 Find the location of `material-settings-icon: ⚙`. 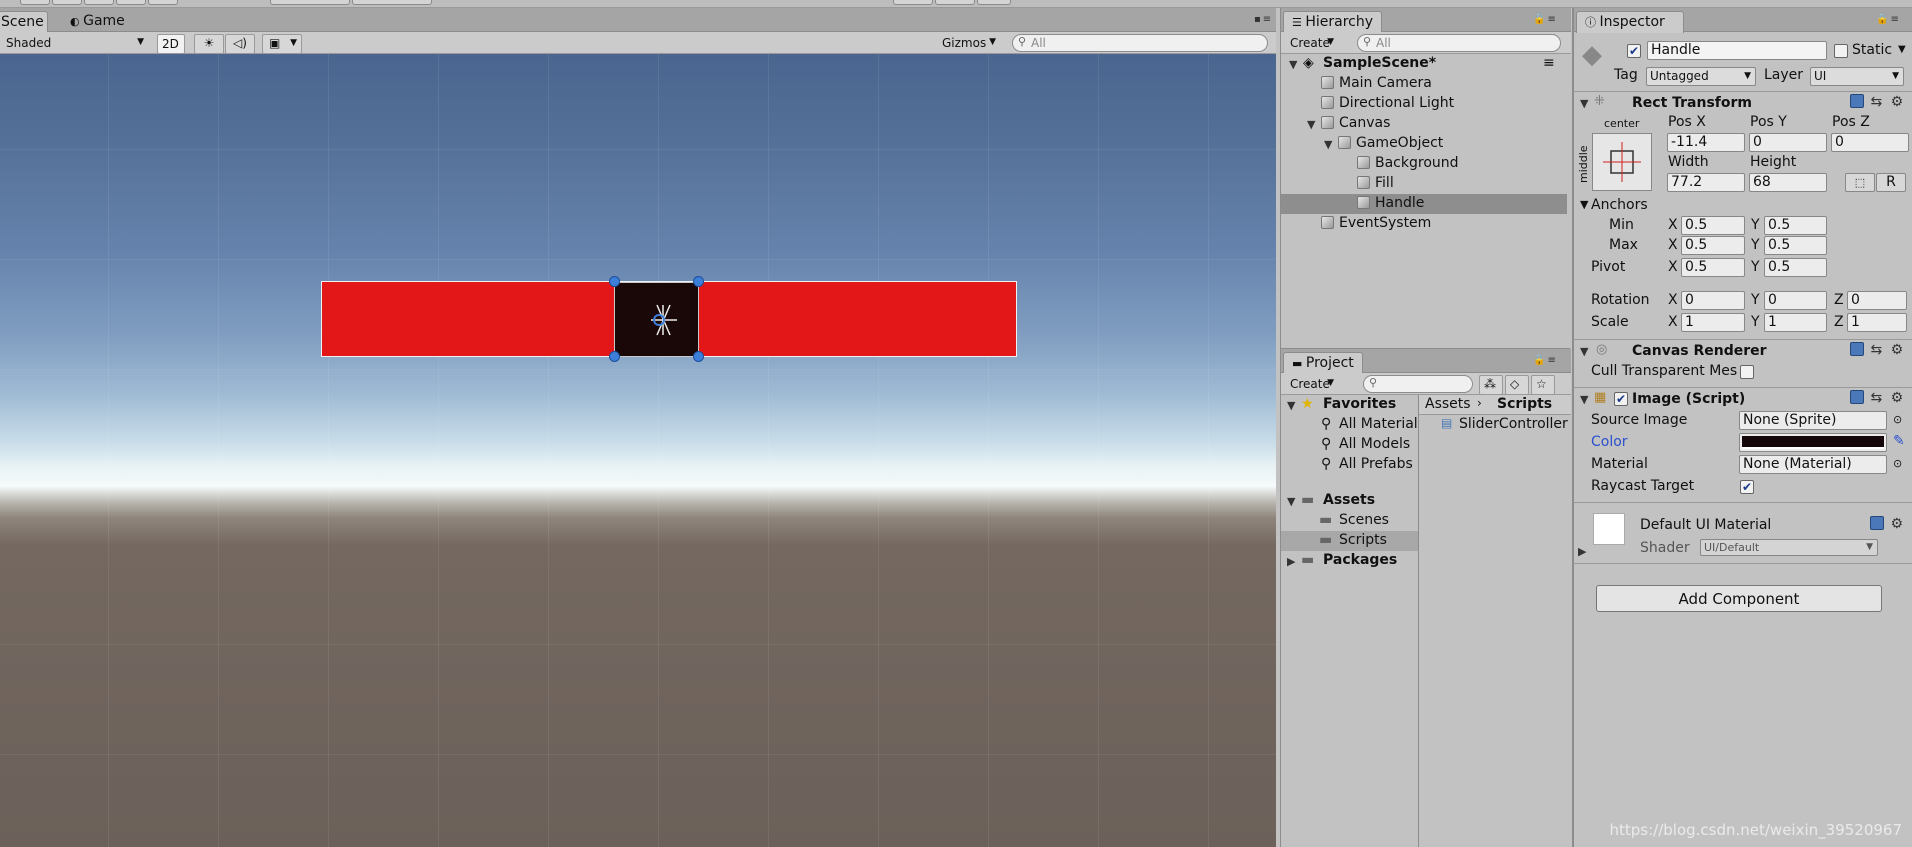

material-settings-icon: ⚙ is located at coordinates (1887, 524).